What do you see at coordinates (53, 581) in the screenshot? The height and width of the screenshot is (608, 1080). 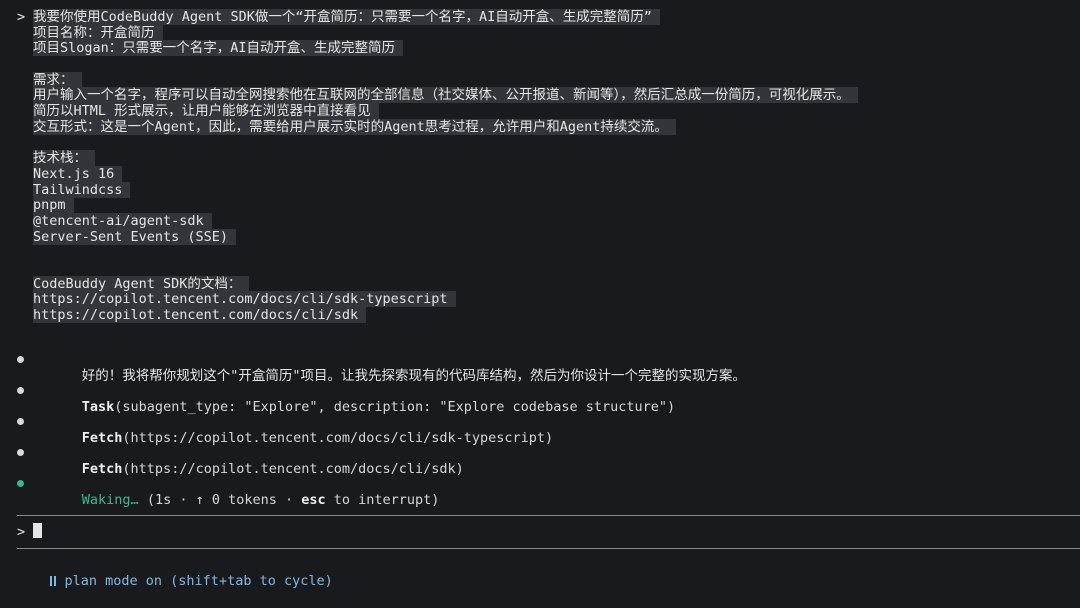 I see `pause-icon` at bounding box center [53, 581].